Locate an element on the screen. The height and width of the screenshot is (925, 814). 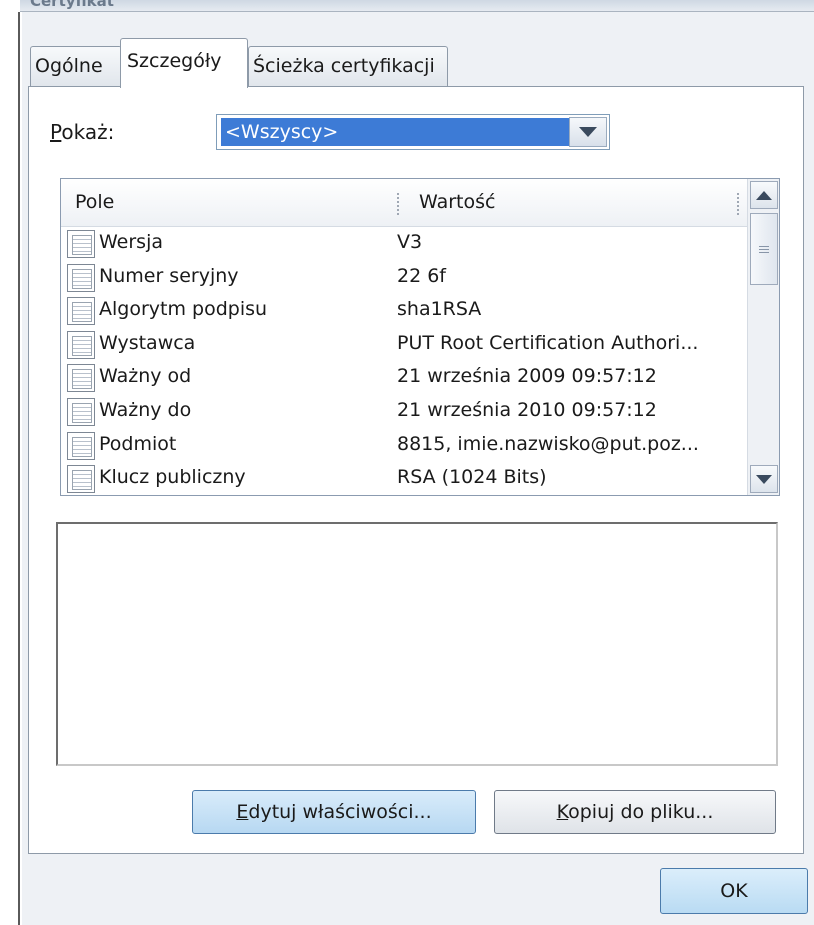
list-scrollbar is located at coordinates (763, 337).